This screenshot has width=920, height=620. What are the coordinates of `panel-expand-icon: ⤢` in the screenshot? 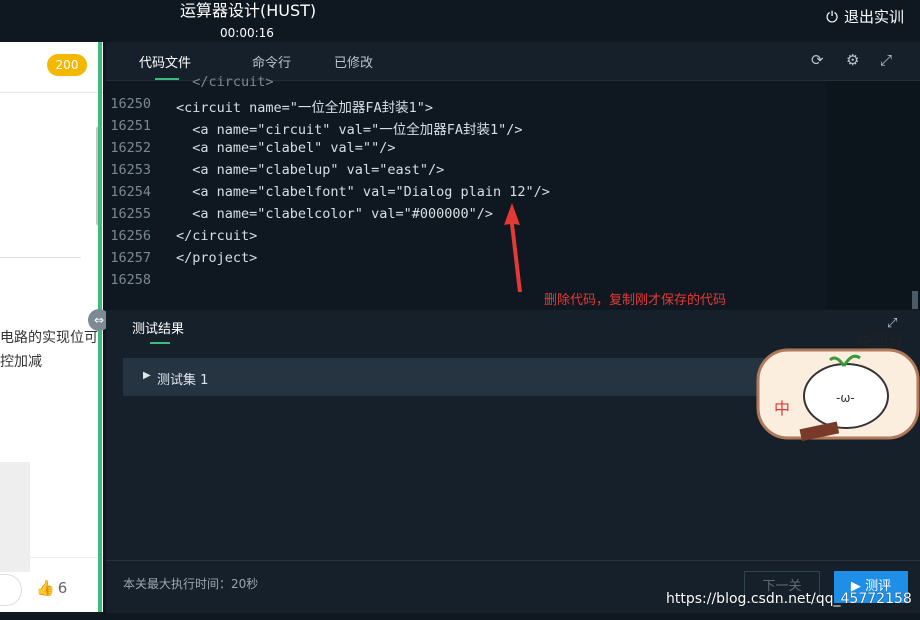 It's located at (892, 323).